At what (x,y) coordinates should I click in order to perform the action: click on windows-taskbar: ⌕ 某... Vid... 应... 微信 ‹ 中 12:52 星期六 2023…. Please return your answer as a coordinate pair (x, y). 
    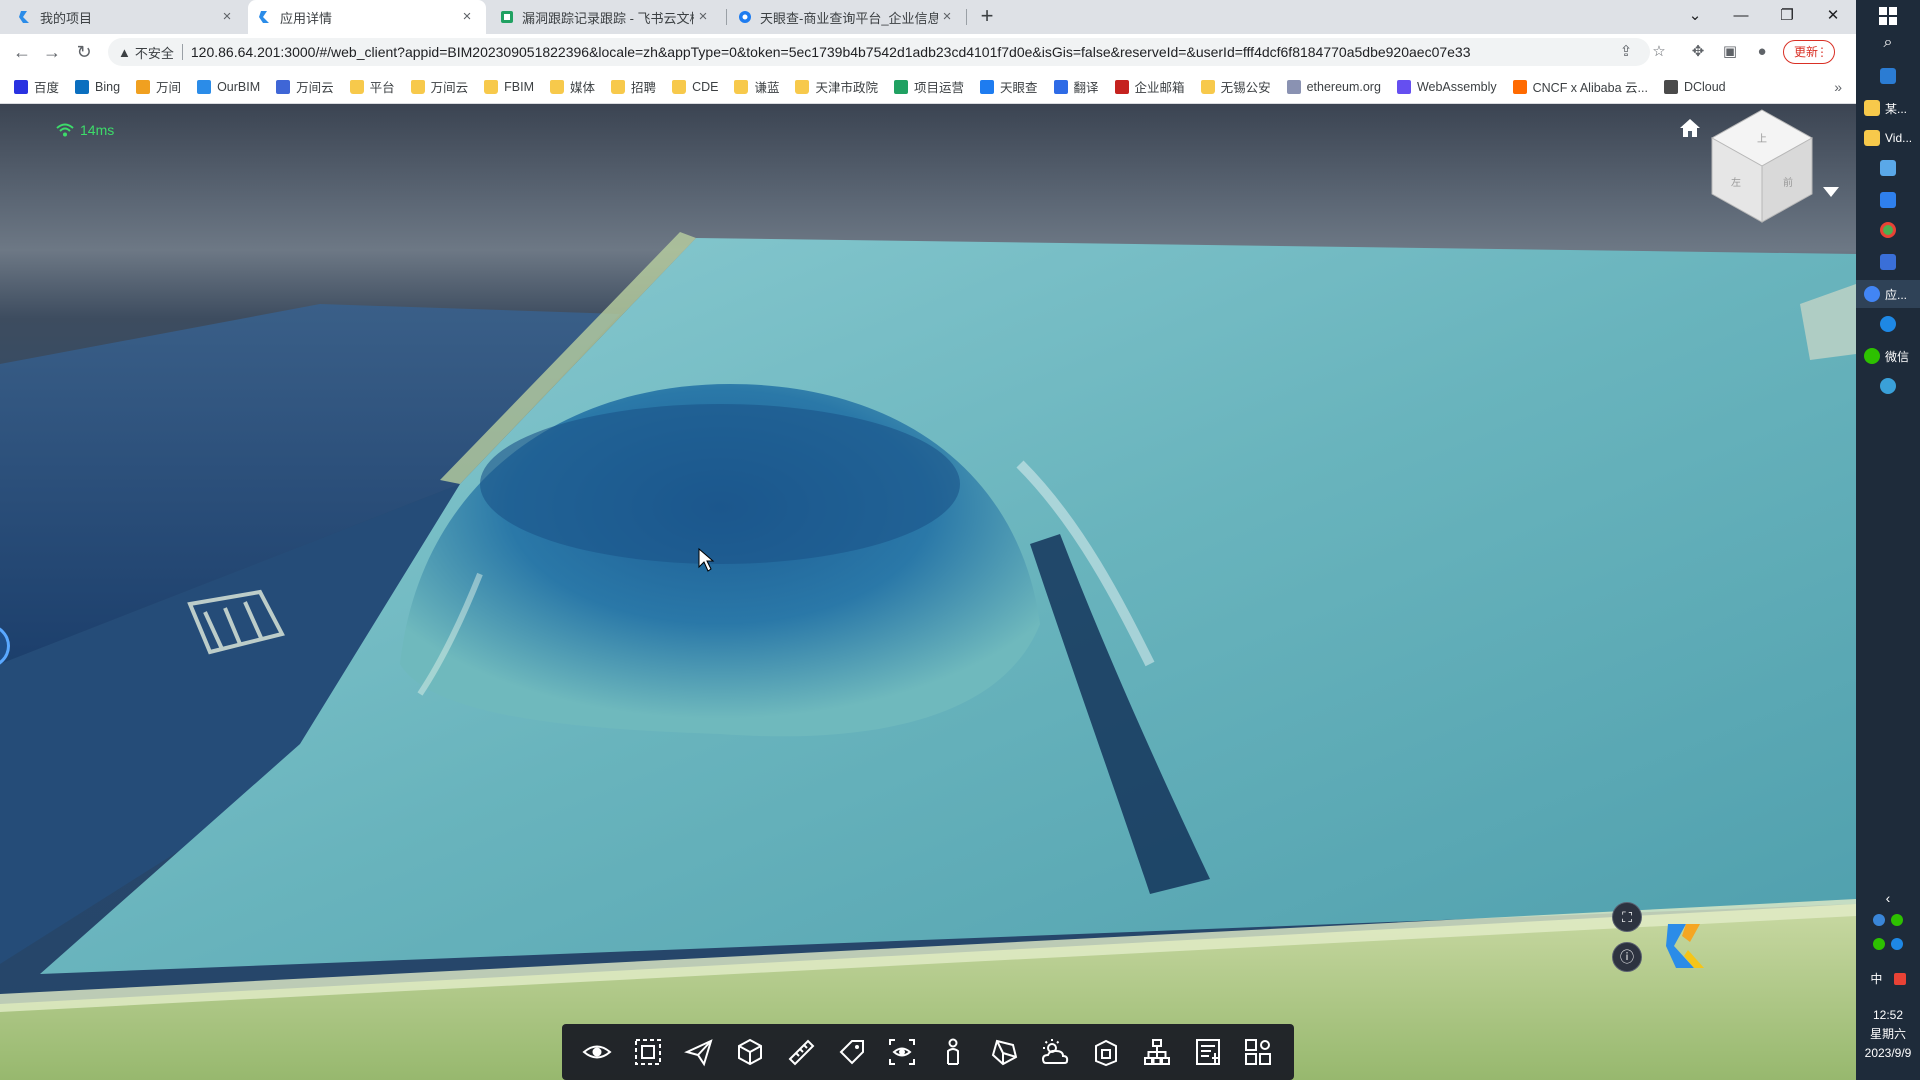
    Looking at the image, I should click on (1888, 540).